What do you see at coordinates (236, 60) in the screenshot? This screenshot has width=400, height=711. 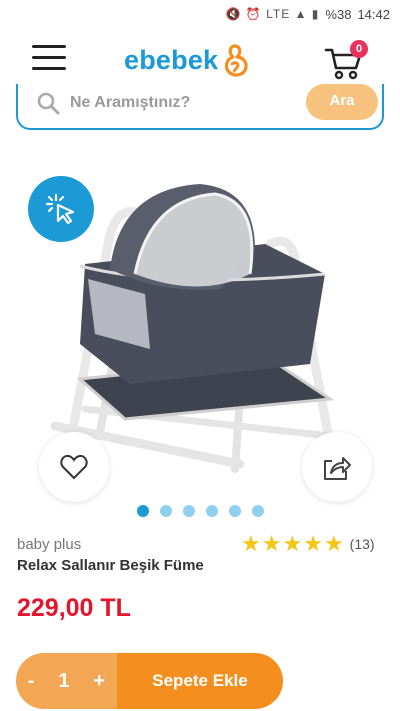 I see `logo-mark-icon` at bounding box center [236, 60].